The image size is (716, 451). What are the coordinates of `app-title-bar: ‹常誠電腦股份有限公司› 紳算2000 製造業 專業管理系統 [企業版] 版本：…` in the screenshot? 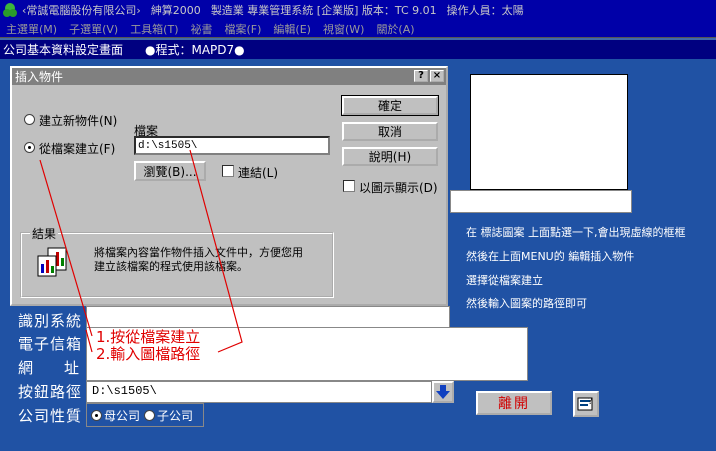 It's located at (358, 10).